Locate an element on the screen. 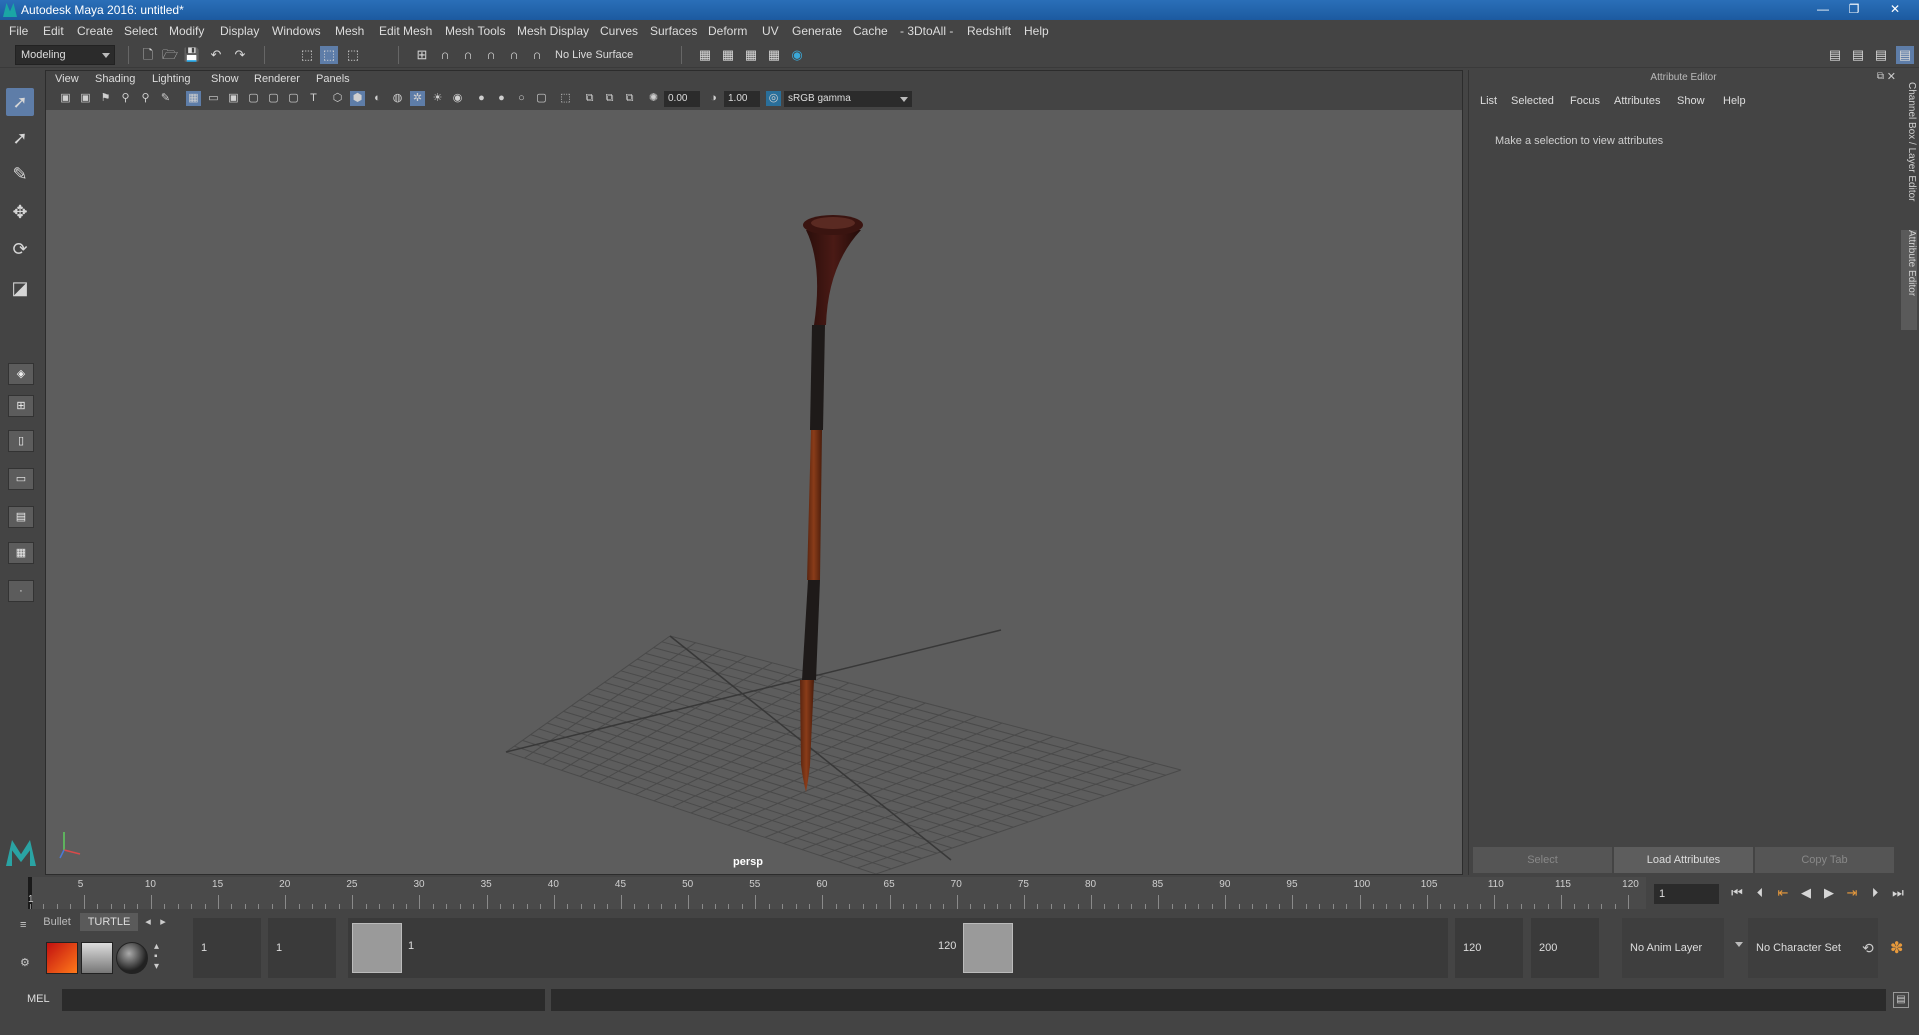  ae-menu-attributes: Attributes is located at coordinates (1637, 101).